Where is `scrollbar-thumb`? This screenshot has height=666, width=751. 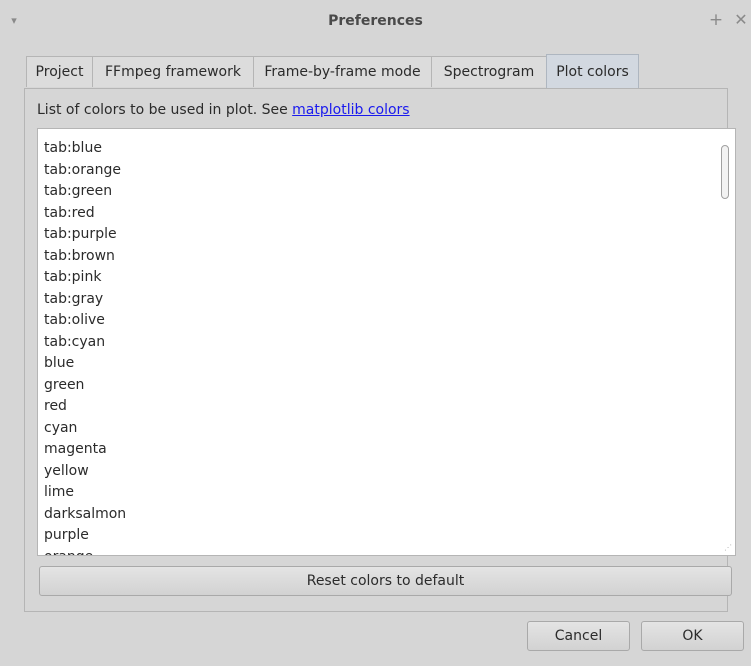
scrollbar-thumb is located at coordinates (725, 172).